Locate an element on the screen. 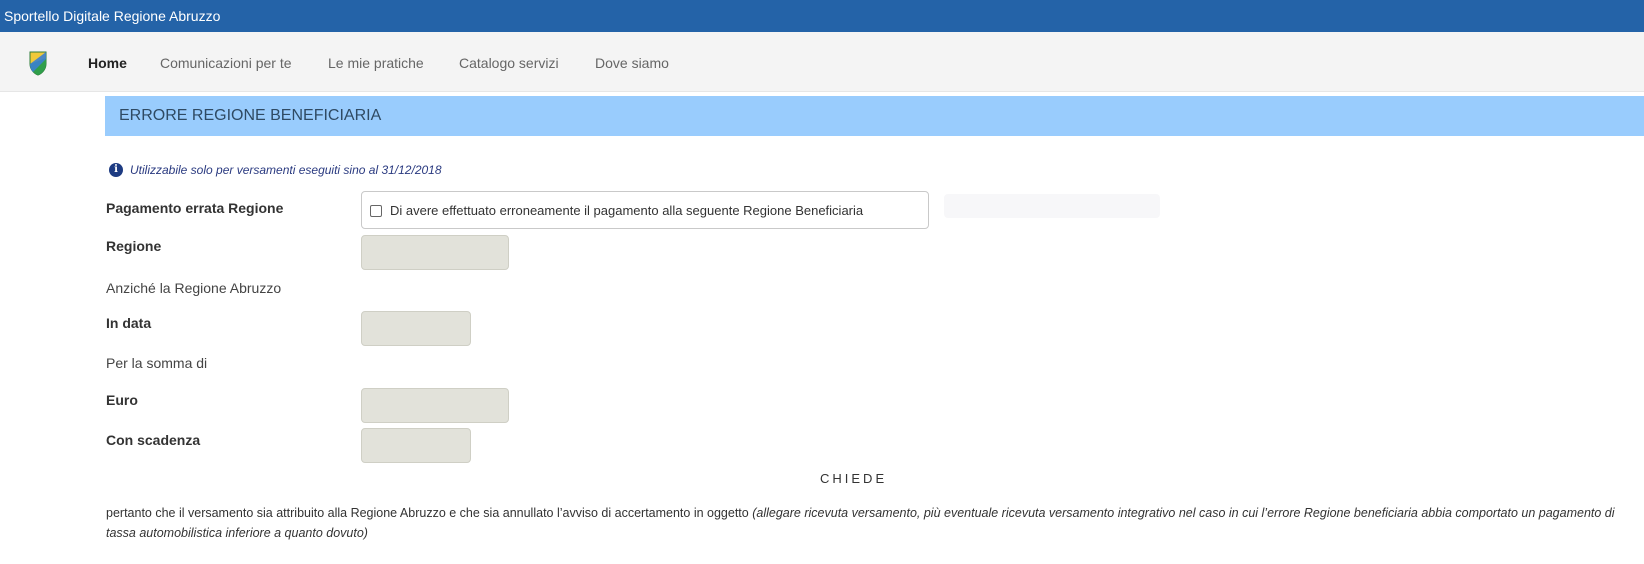 The image size is (1644, 564). nav-catalogo-servizi: Catalogo servizi is located at coordinates (509, 63).